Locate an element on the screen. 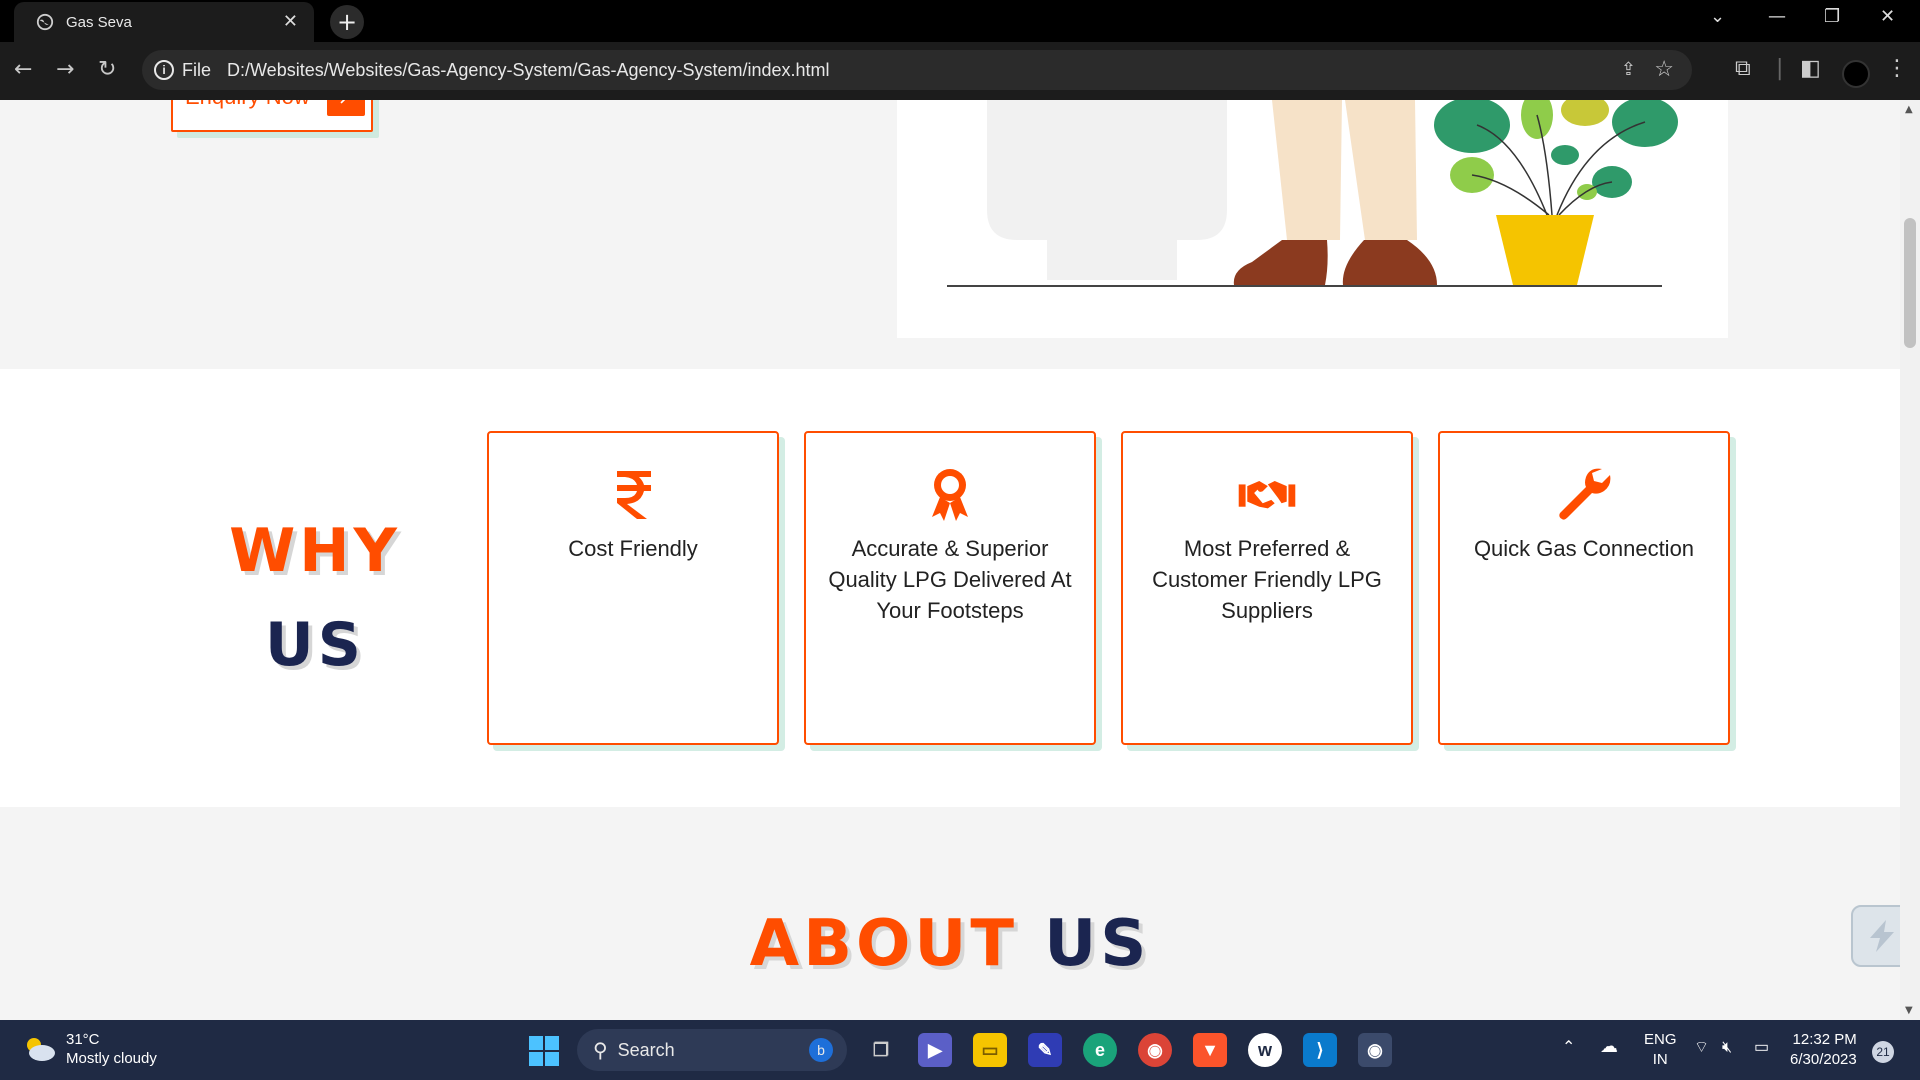 This screenshot has height=1080, width=1920. language-region: IN is located at coordinates (1660, 1059).